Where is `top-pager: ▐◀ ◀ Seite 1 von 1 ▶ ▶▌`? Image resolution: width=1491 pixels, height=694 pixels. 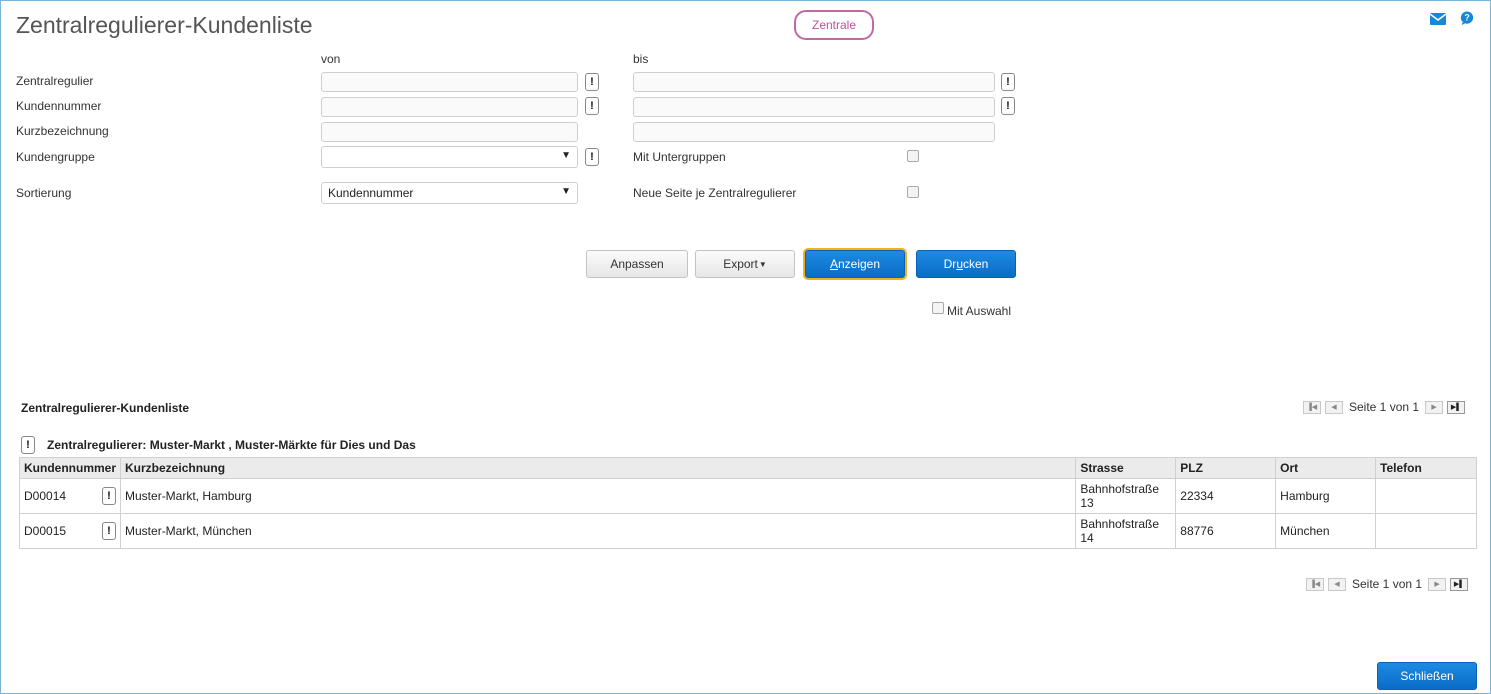
top-pager: ▐◀ ◀ Seite 1 von 1 ▶ ▶▌ is located at coordinates (1384, 407).